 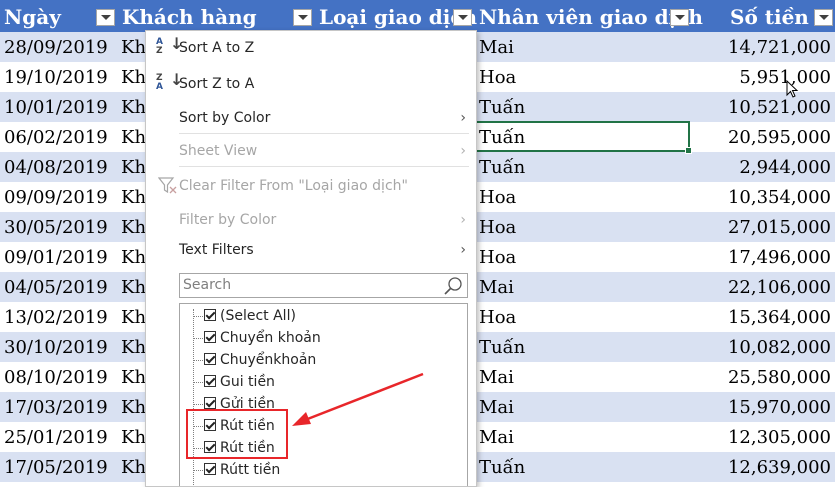 What do you see at coordinates (311, 250) in the screenshot?
I see `menu-text-filters: Text Filters ›` at bounding box center [311, 250].